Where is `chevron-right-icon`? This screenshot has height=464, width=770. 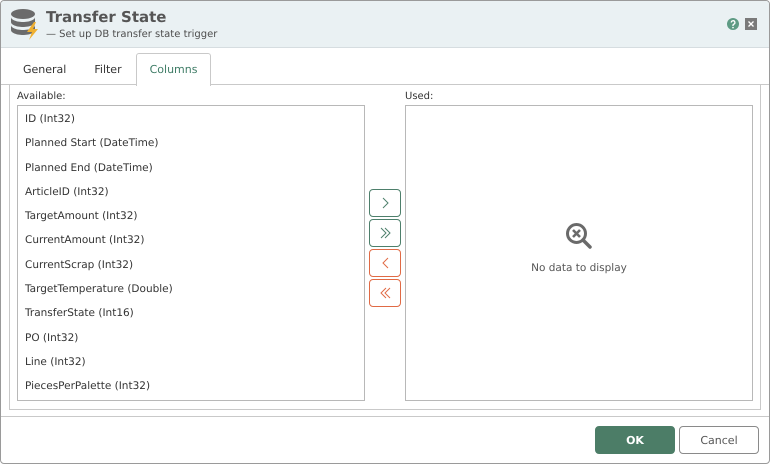
chevron-right-icon is located at coordinates (385, 203).